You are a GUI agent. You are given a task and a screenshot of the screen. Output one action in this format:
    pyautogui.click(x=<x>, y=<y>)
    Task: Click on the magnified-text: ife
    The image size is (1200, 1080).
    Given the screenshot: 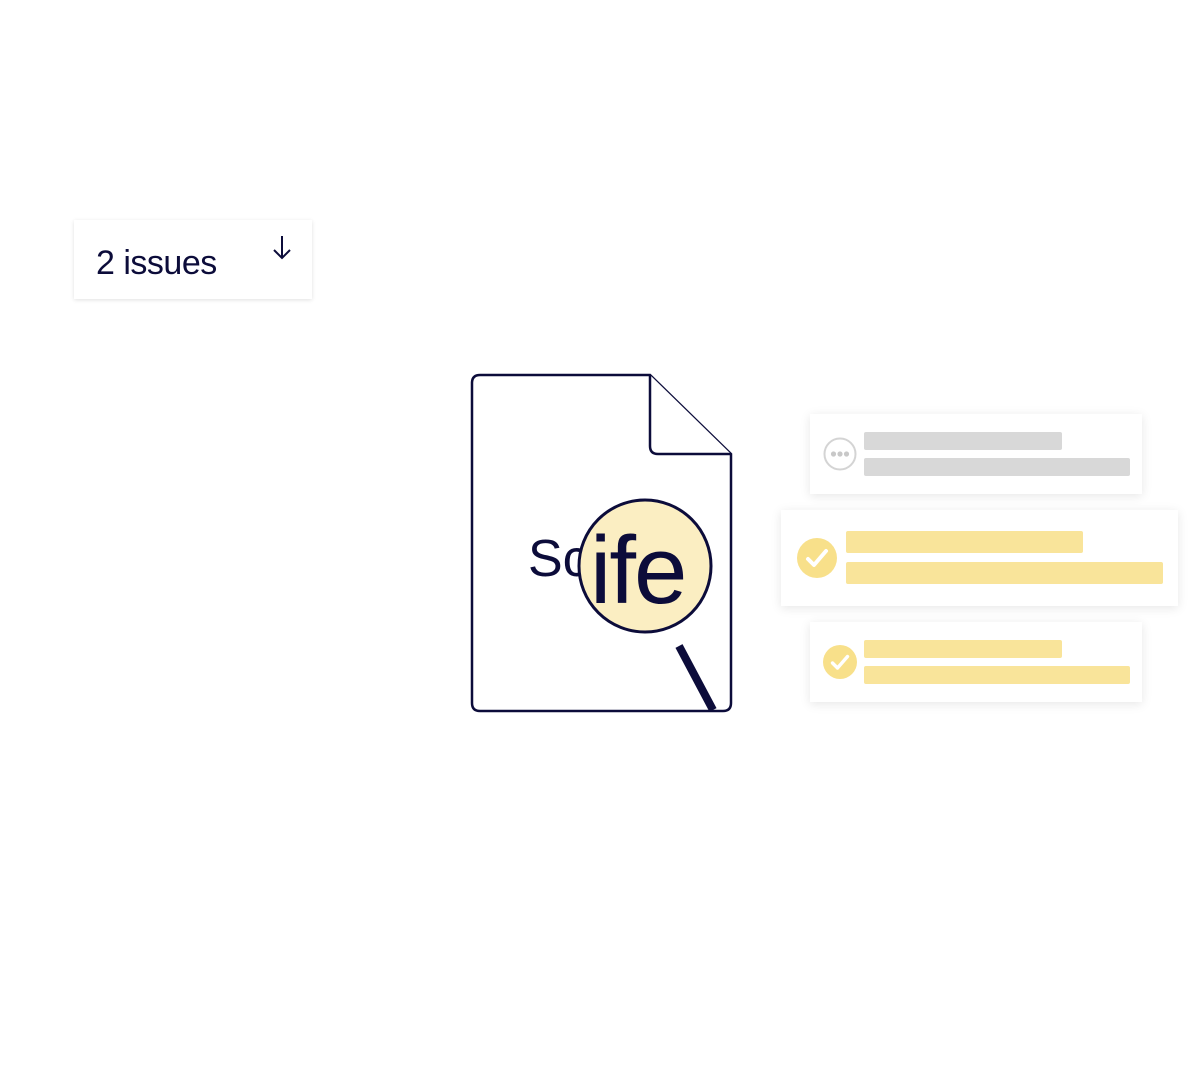 What is the action you would take?
    pyautogui.click(x=637, y=570)
    